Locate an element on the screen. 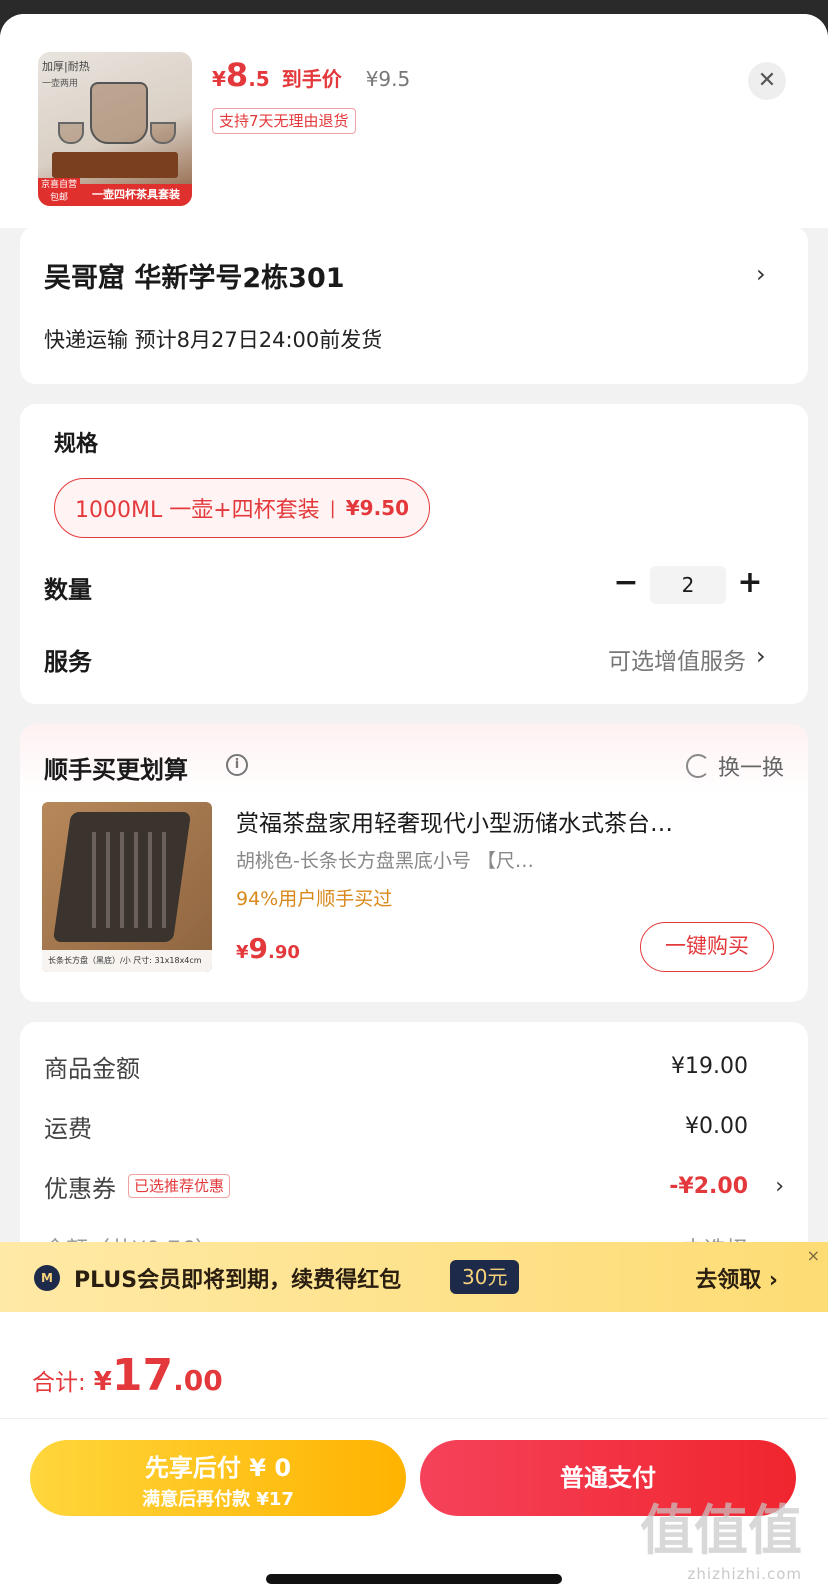  quantity-increase-button: + is located at coordinates (750, 584).